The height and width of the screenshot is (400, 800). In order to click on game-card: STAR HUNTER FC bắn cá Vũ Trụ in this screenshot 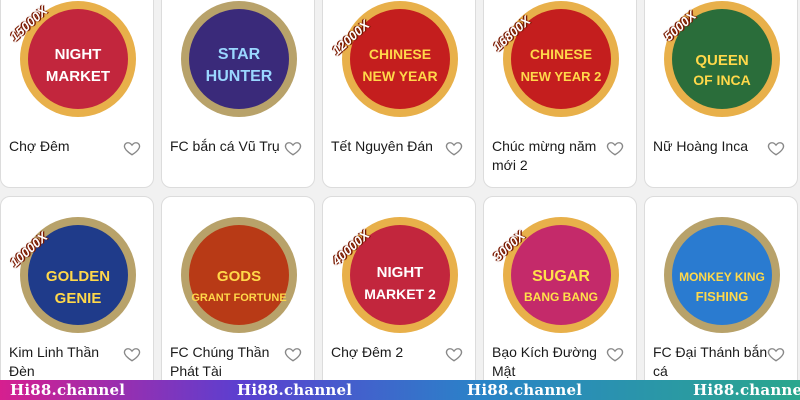, I will do `click(238, 94)`.